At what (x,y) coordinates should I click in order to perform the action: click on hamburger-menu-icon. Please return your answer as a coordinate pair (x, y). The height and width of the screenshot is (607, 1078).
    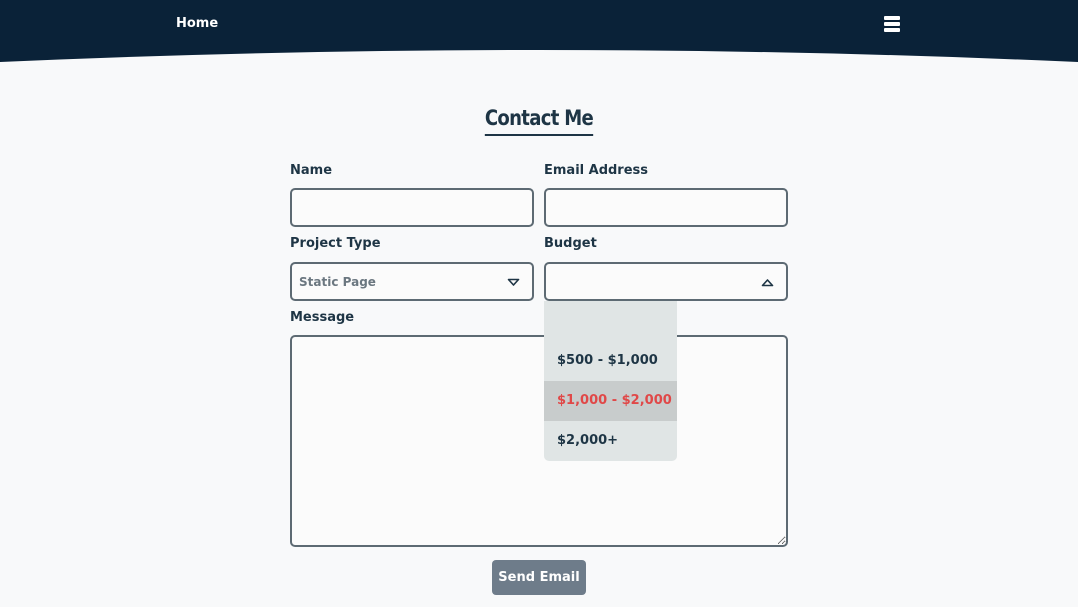
    Looking at the image, I should click on (892, 24).